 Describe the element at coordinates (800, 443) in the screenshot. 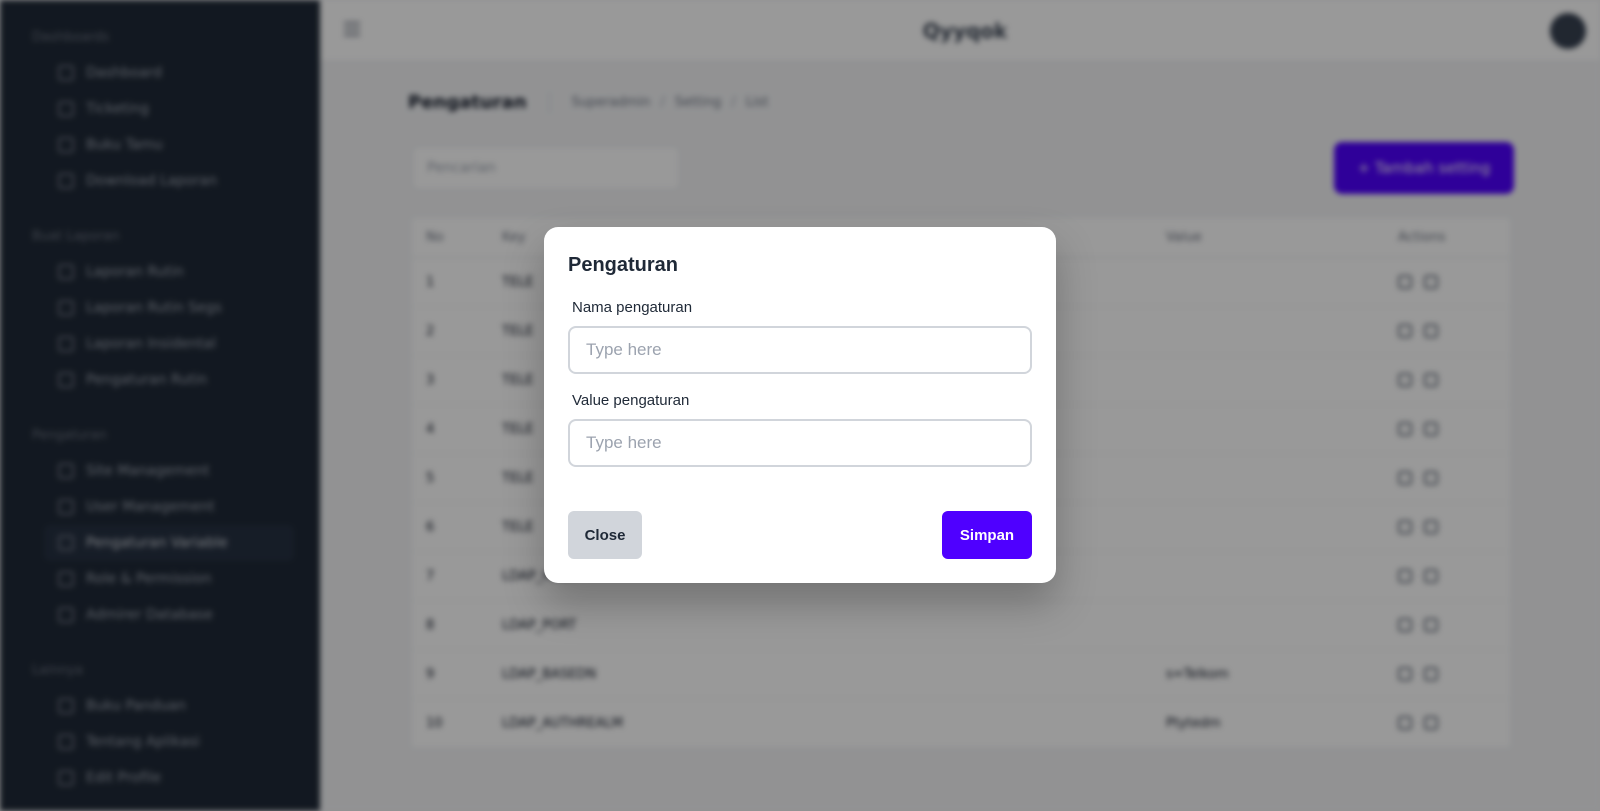

I see `value-input` at that location.